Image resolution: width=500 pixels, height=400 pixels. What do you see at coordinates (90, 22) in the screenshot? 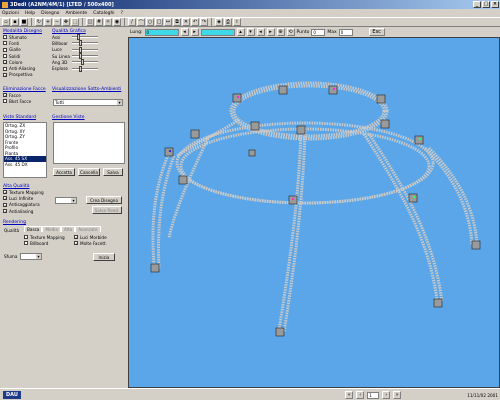
I see `cube-icon: ◫` at bounding box center [90, 22].